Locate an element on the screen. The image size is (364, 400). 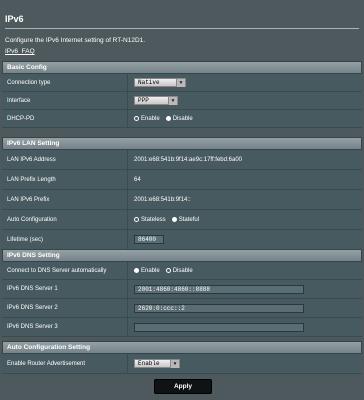
interface-row: Interface PPP ▼ is located at coordinates (182, 101).